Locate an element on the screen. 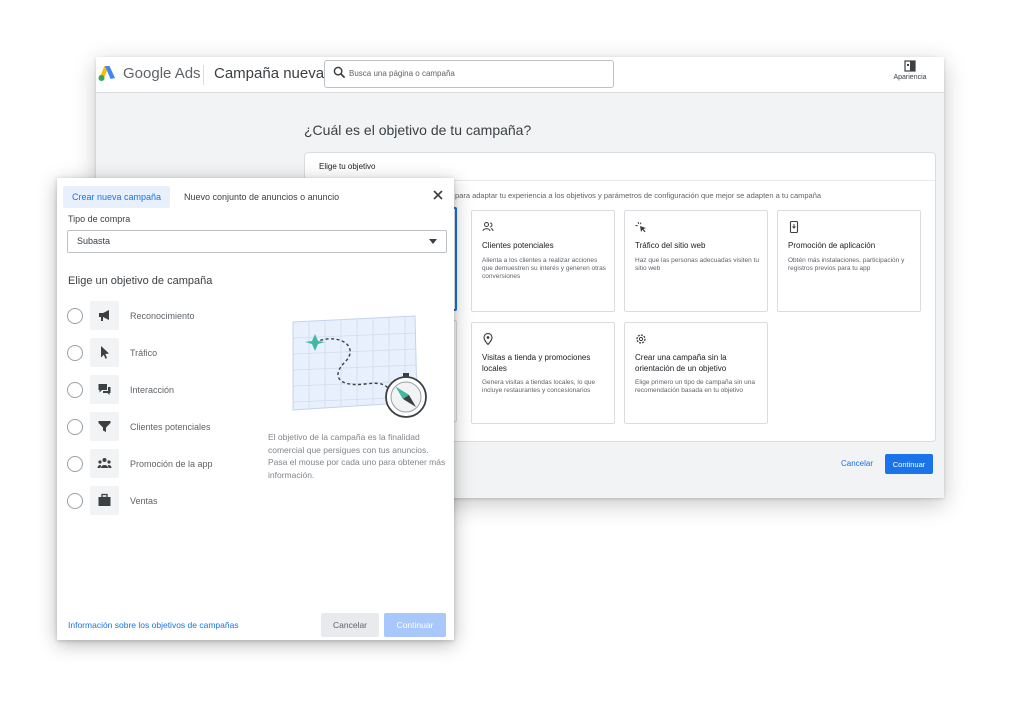 The height and width of the screenshot is (708, 1019). map-compass-illustration is located at coordinates (359, 366).